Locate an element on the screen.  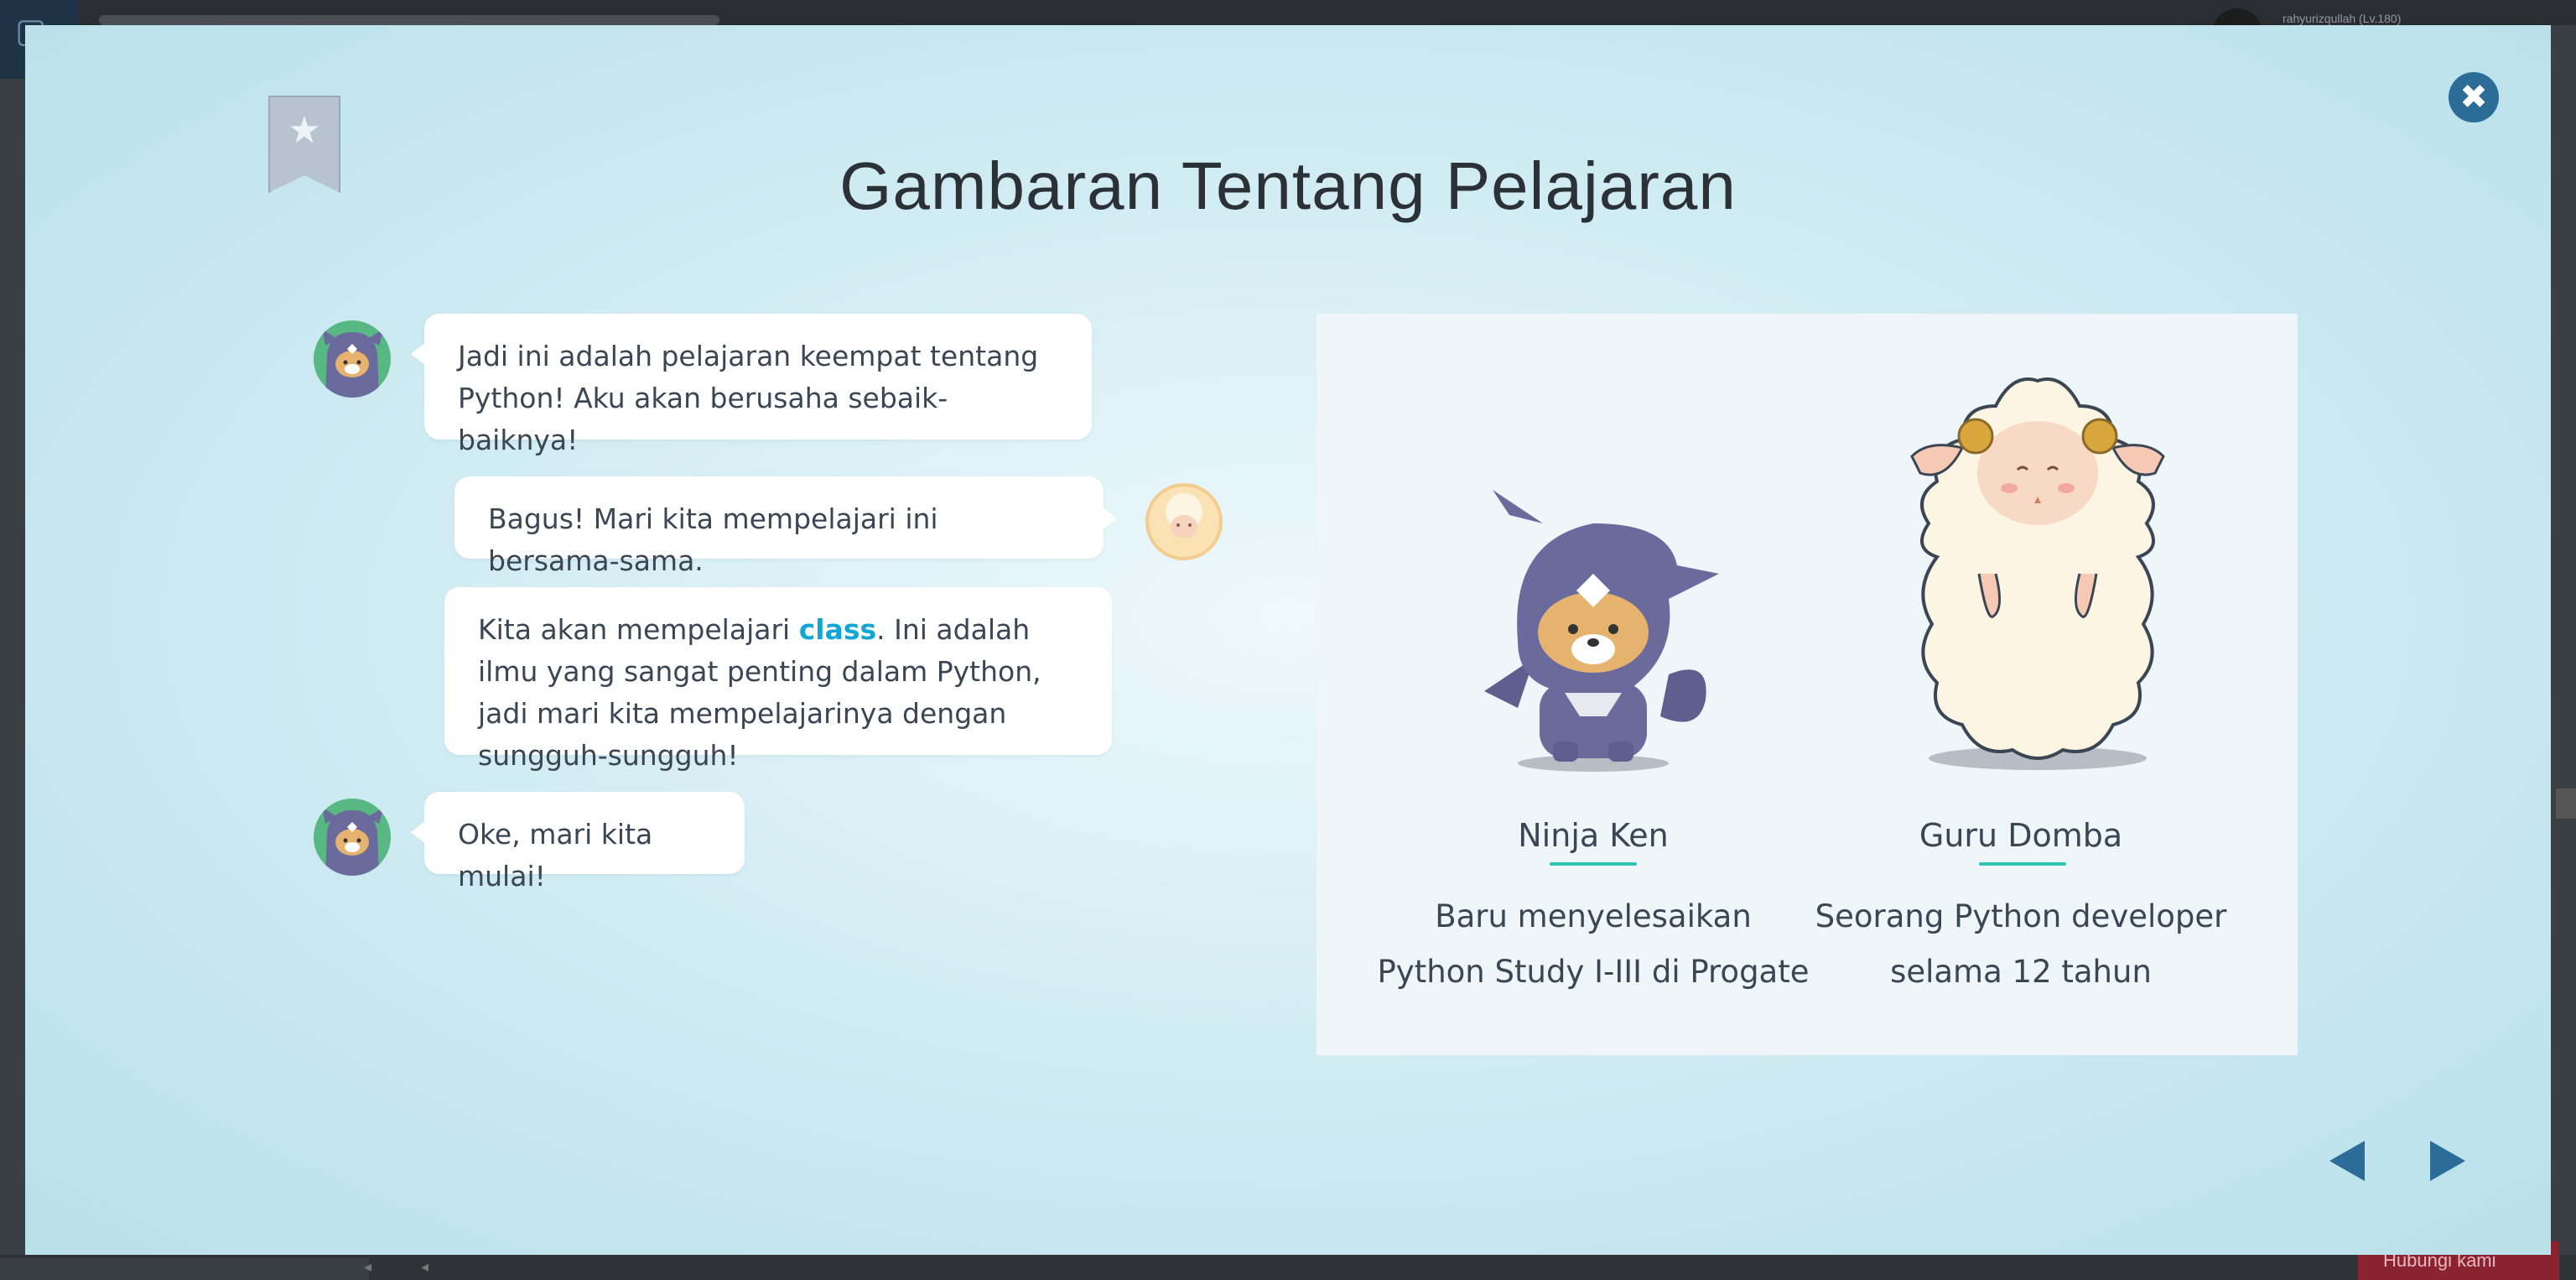
scrollbar-thumb is located at coordinates (2566, 803).